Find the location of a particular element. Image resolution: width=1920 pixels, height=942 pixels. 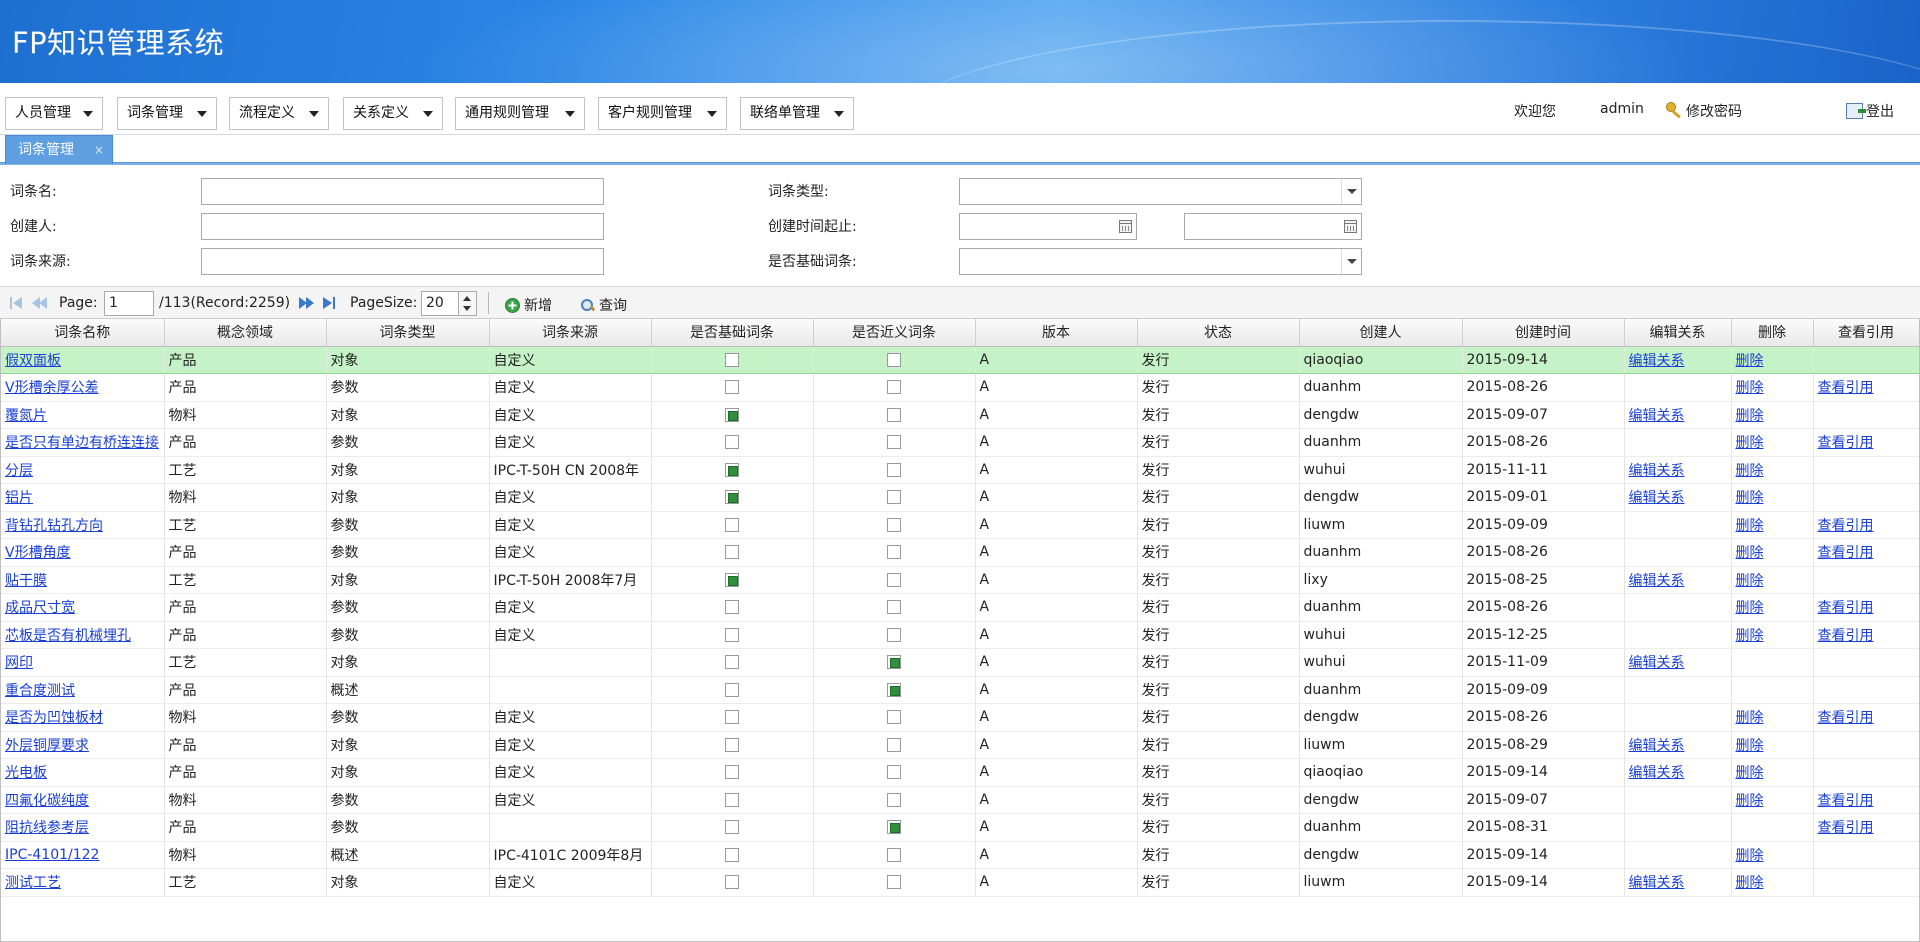

term-name-link: 铝片 is located at coordinates (19, 498).